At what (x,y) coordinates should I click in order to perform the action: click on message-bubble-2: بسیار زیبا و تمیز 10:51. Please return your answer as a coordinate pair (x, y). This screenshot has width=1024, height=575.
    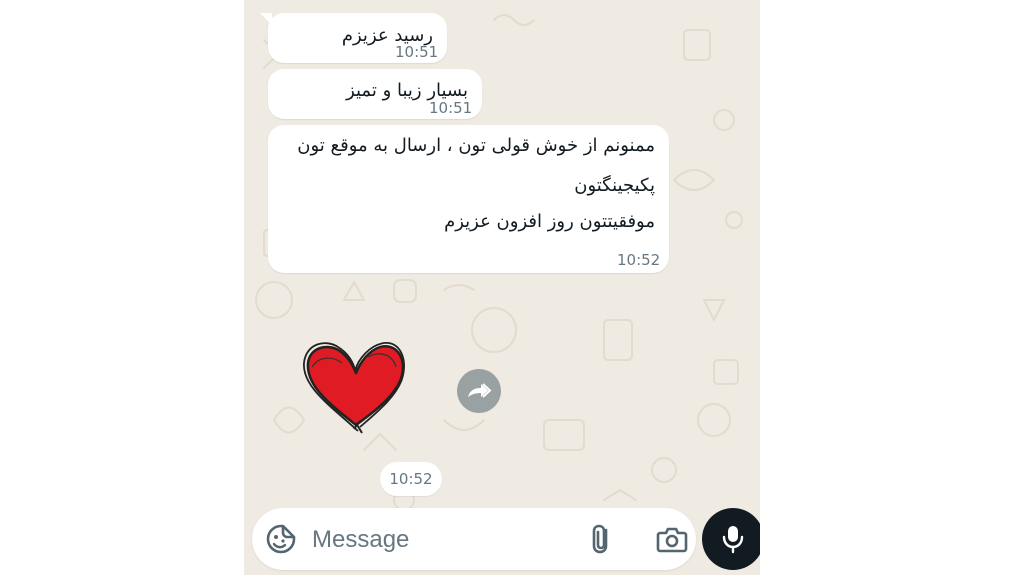
    Looking at the image, I should click on (375, 94).